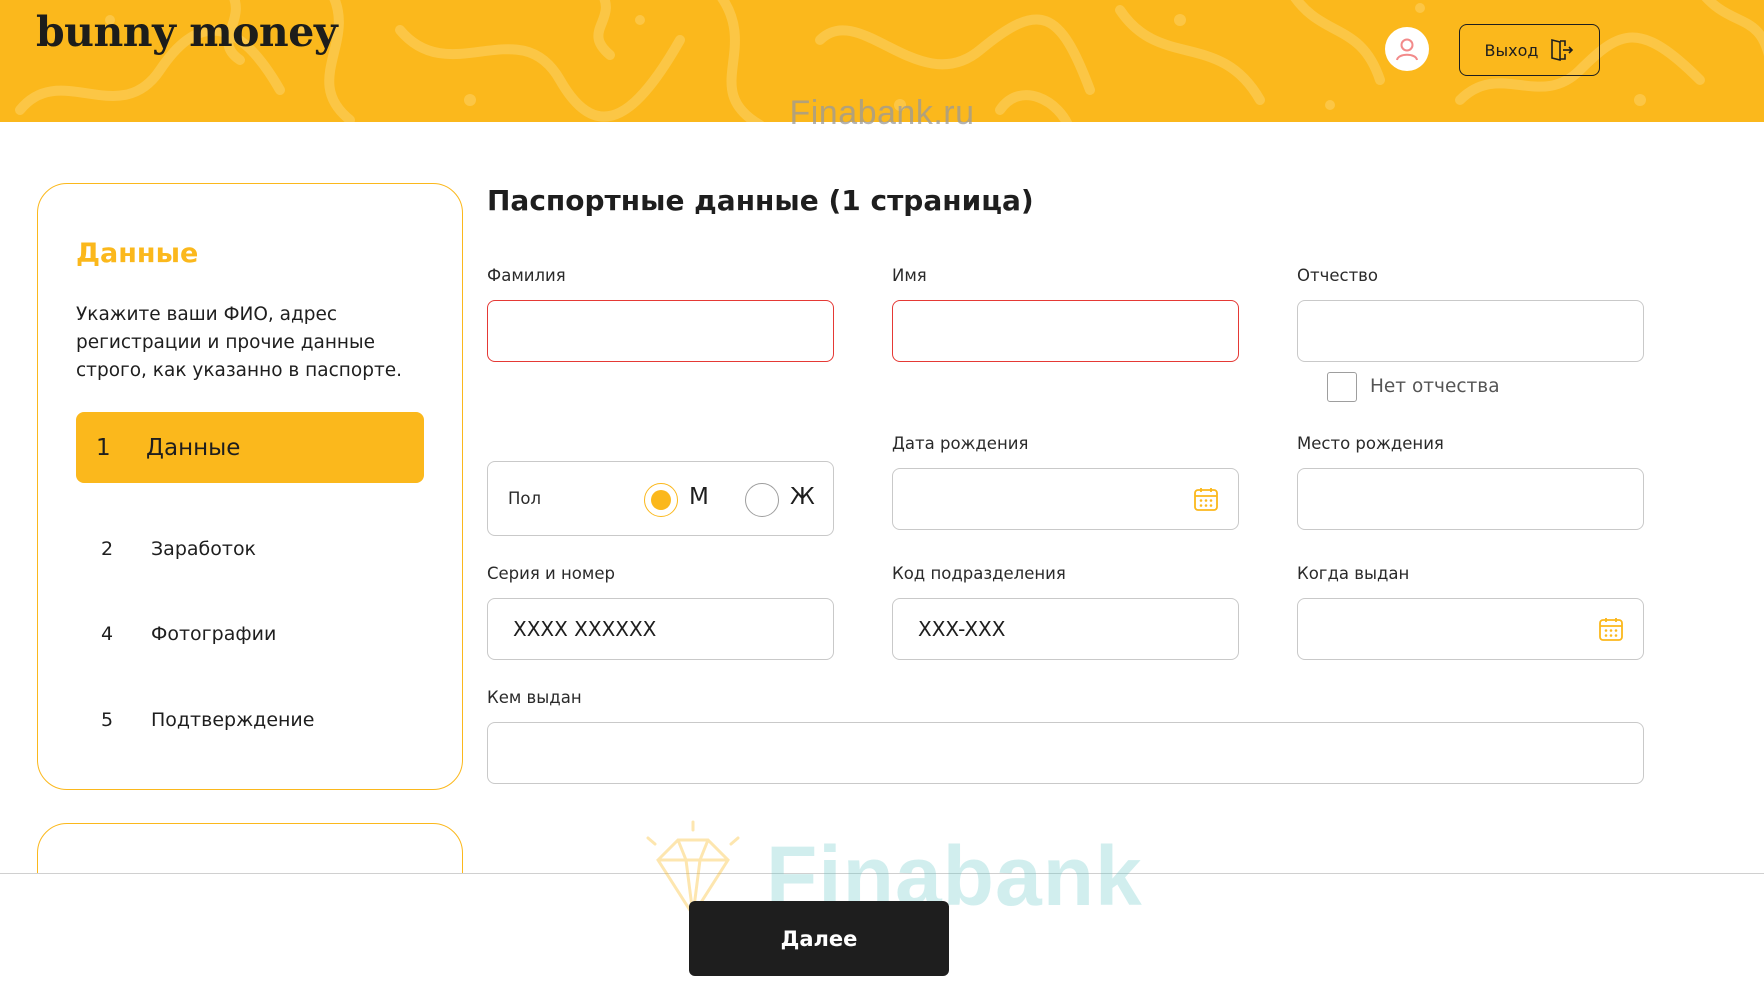 This screenshot has width=1764, height=986. What do you see at coordinates (107, 634) in the screenshot?
I see `step-number: 4` at bounding box center [107, 634].